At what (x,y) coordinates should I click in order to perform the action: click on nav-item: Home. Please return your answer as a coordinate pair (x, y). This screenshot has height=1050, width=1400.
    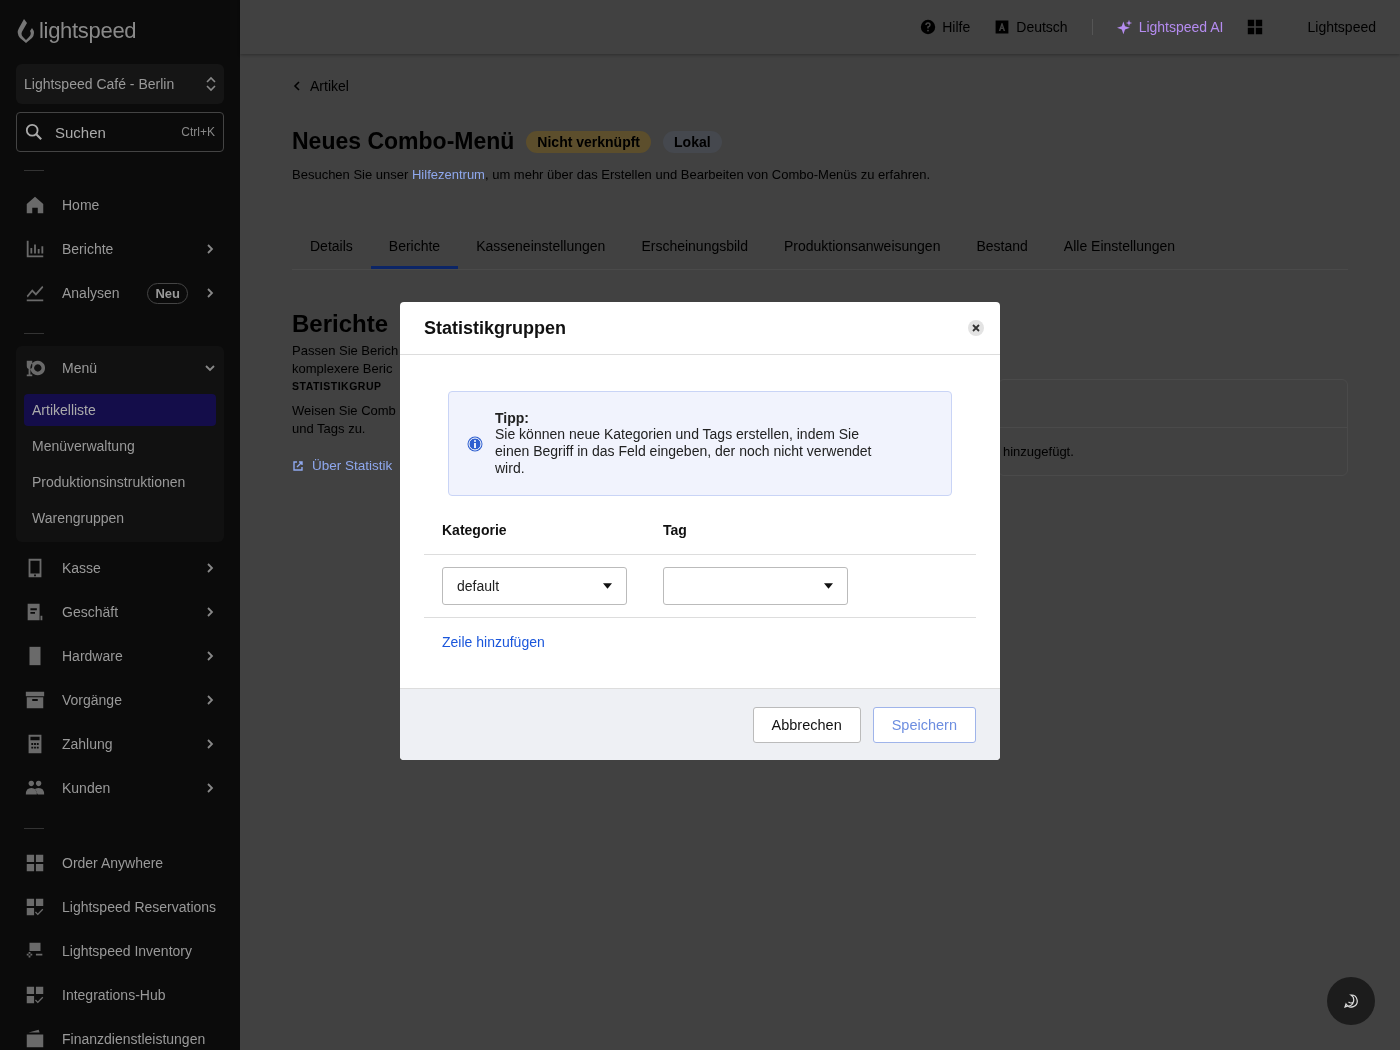
    Looking at the image, I should click on (120, 205).